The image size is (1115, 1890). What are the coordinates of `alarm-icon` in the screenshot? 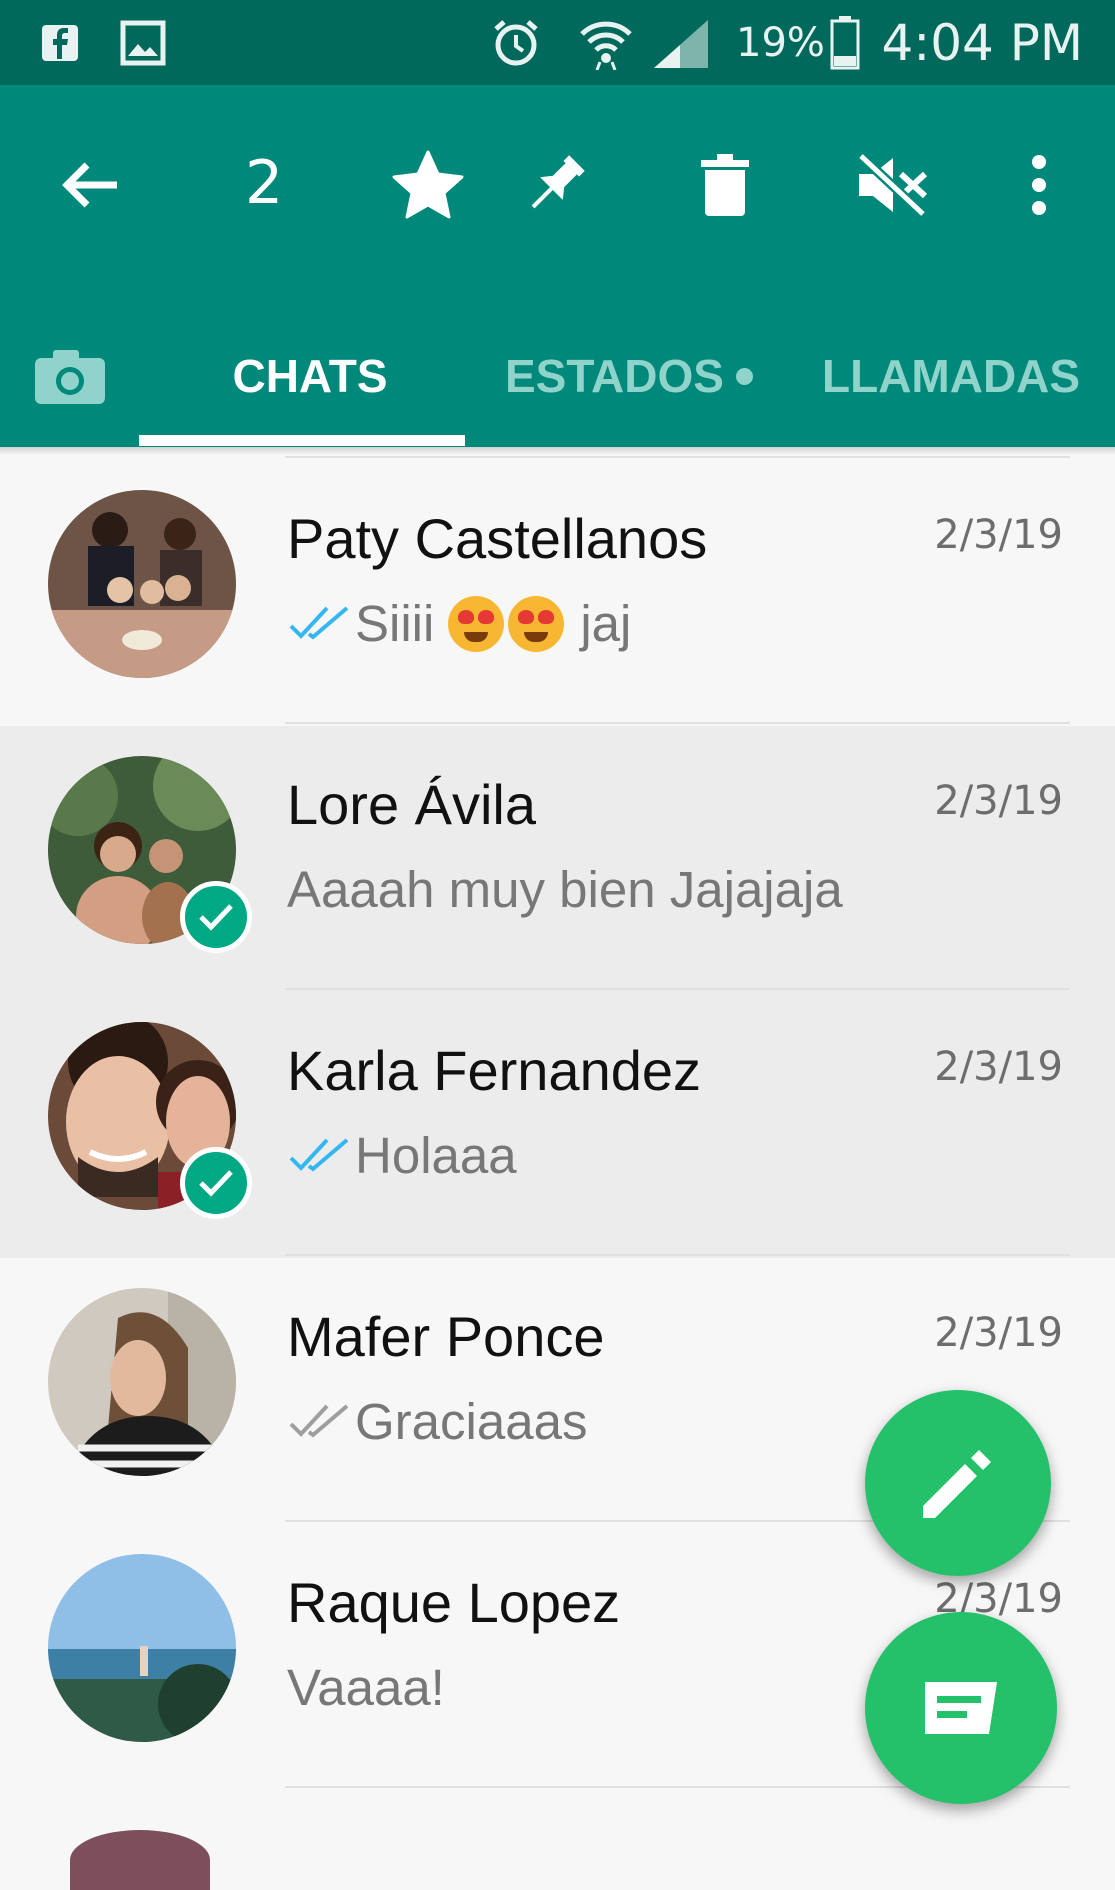 It's located at (516, 42).